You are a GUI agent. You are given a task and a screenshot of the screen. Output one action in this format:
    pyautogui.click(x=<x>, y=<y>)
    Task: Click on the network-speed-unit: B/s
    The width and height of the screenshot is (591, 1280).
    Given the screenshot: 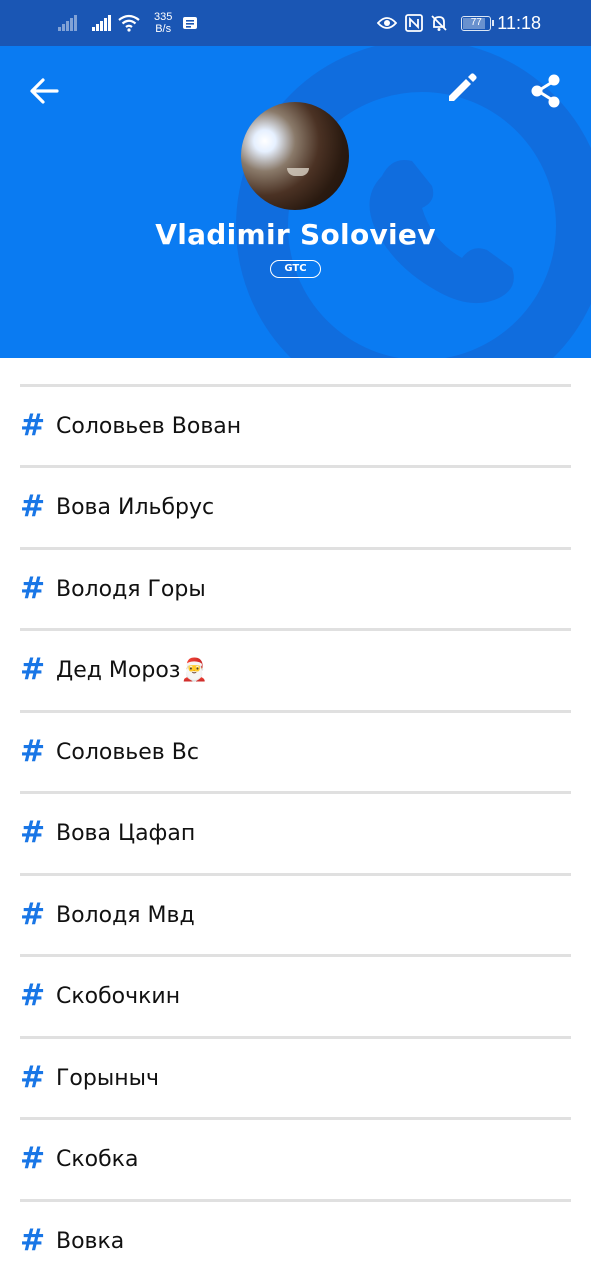 What is the action you would take?
    pyautogui.click(x=163, y=29)
    